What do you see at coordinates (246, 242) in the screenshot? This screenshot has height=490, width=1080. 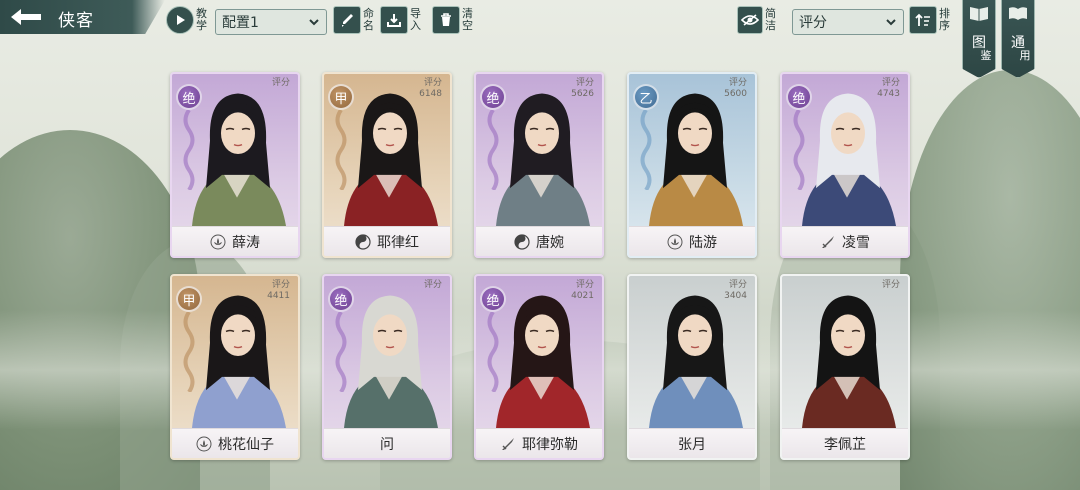 I see `hero-name: 薛涛` at bounding box center [246, 242].